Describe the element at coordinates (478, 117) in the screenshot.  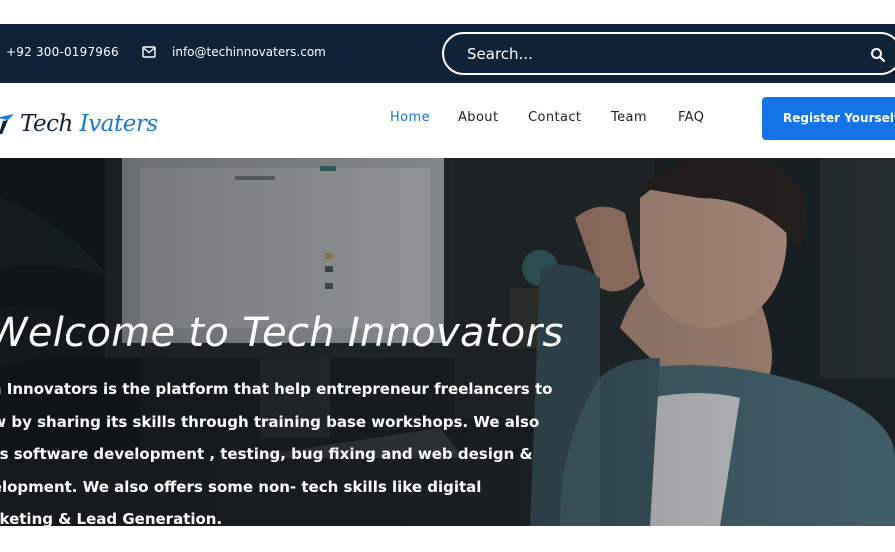
I see `nav-about: About` at that location.